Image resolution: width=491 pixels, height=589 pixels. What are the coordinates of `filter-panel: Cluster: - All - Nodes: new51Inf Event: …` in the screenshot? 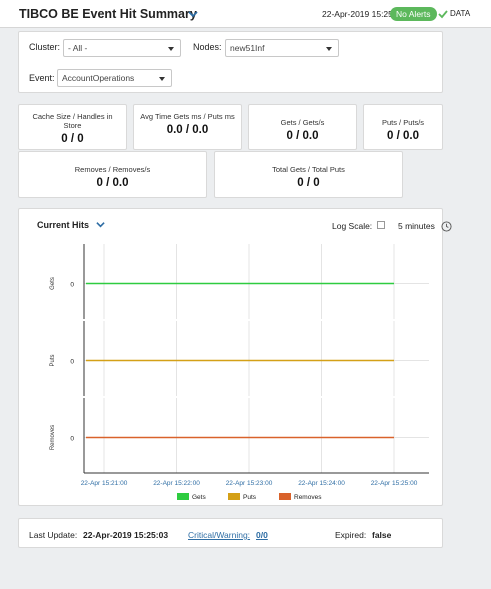 It's located at (230, 62).